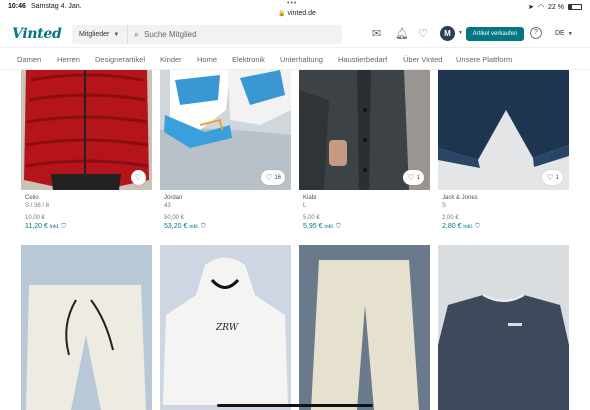 This screenshot has height=410, width=590. Describe the element at coordinates (301, 59) in the screenshot. I see `nav-item-unterhaltung: Unterhaltung` at that location.